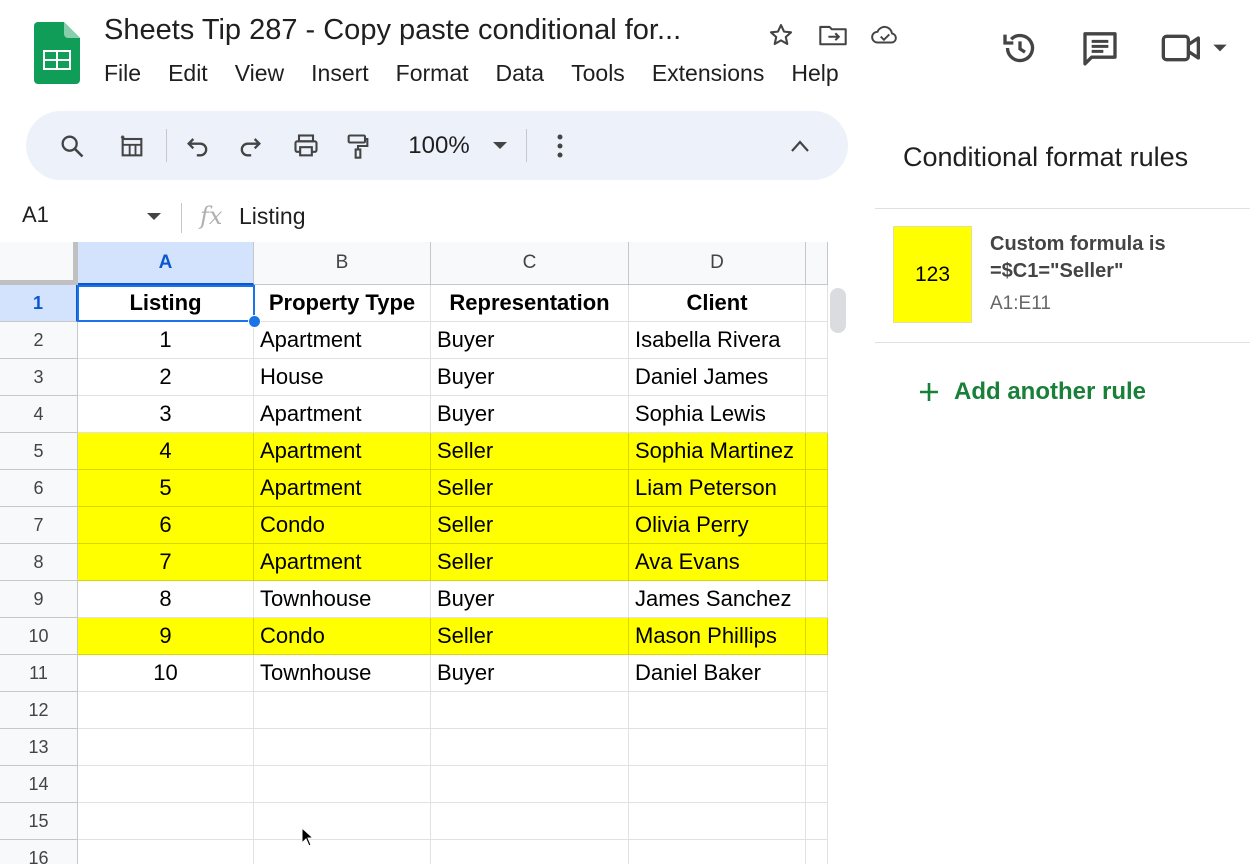 This screenshot has height=864, width=1250. What do you see at coordinates (342, 821) in the screenshot?
I see `cell-b15` at bounding box center [342, 821].